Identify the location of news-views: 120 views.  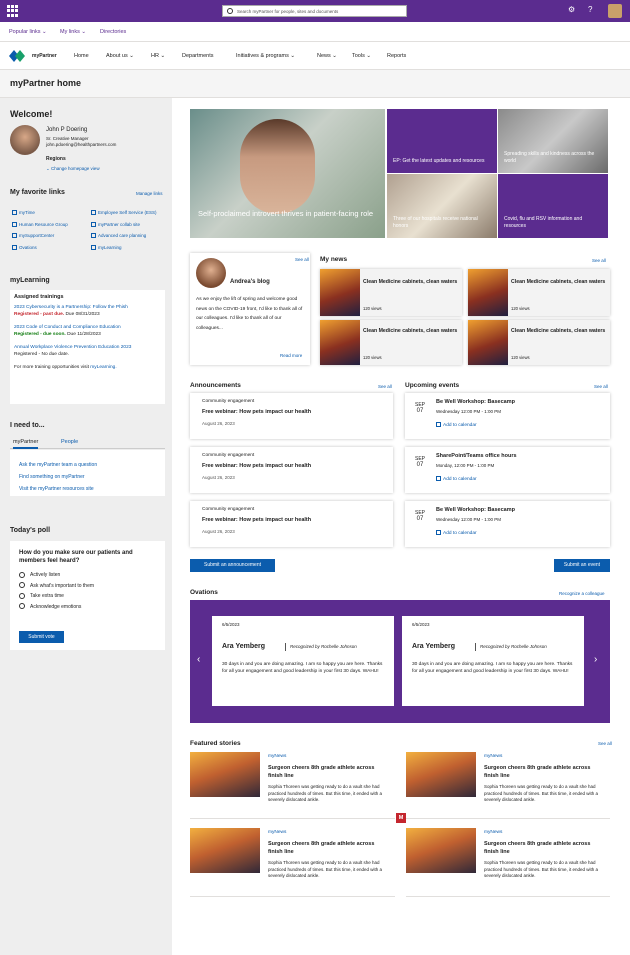
(520, 357).